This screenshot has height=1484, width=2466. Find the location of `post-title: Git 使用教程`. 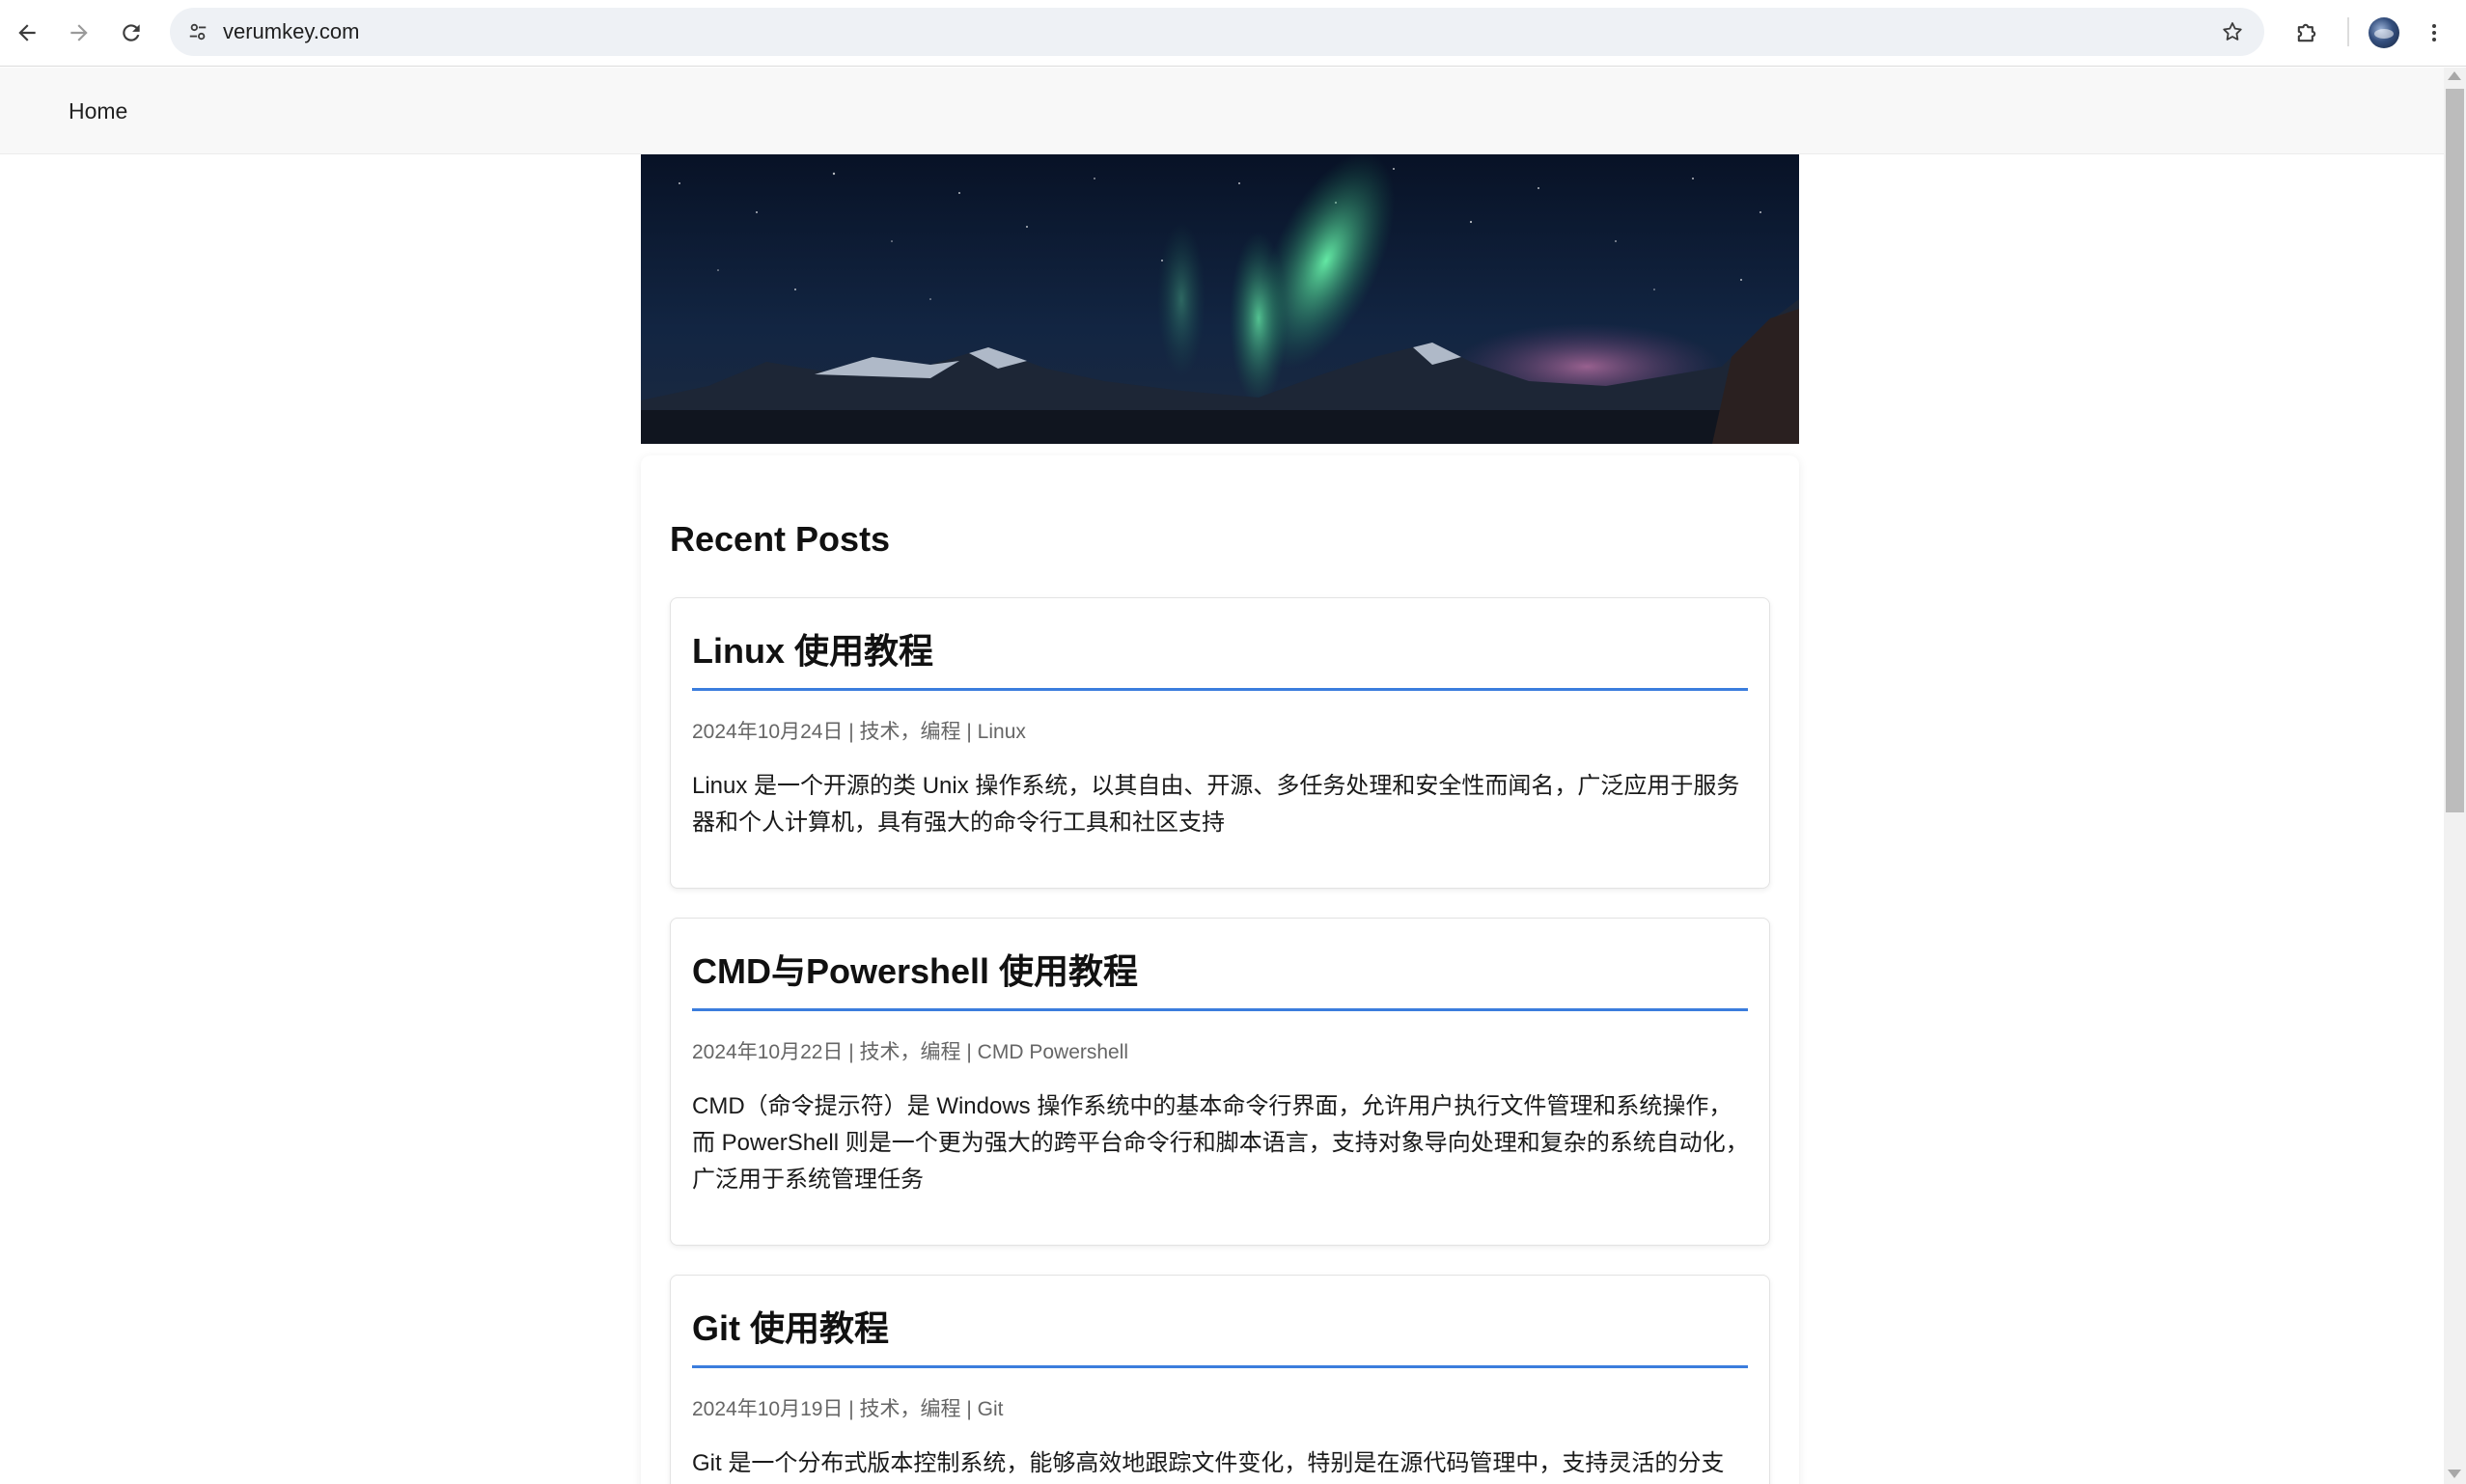

post-title: Git 使用教程 is located at coordinates (790, 1326).